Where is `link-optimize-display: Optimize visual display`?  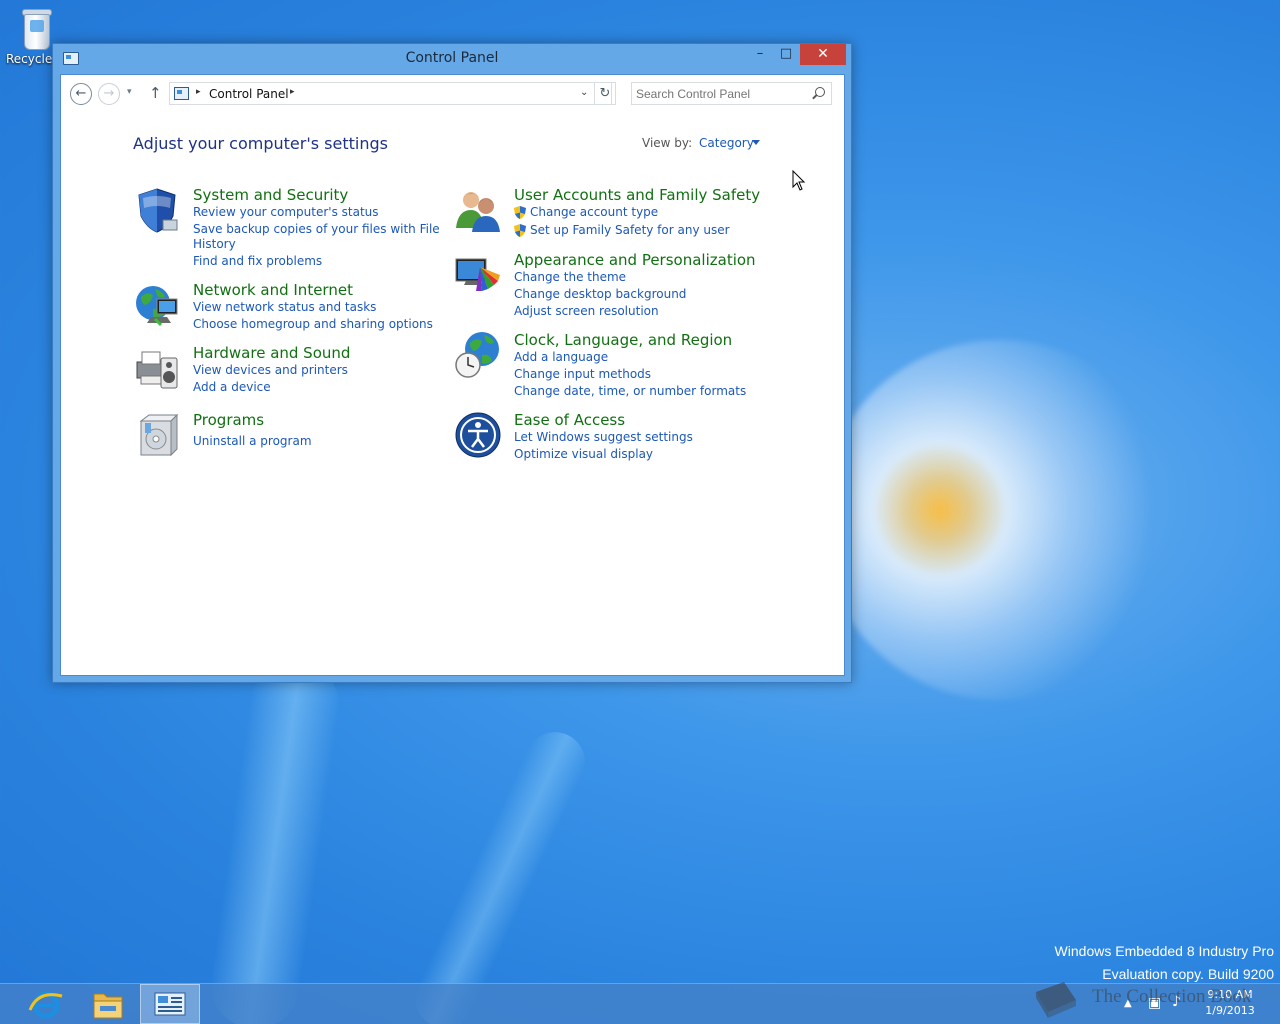 link-optimize-display: Optimize visual display is located at coordinates (583, 454).